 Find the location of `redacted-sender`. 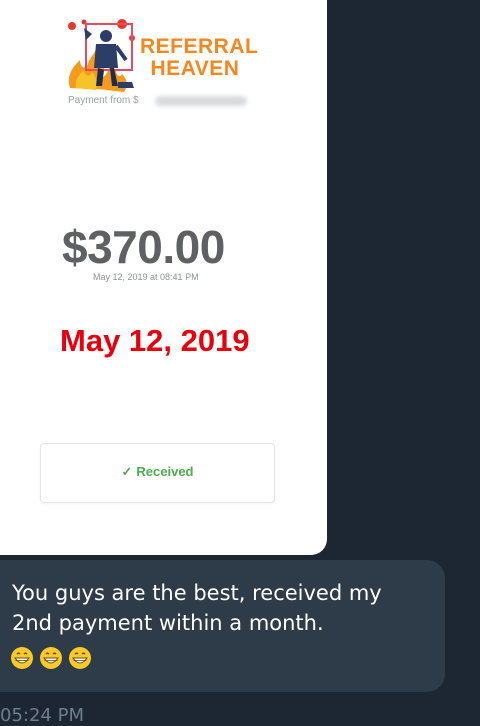

redacted-sender is located at coordinates (201, 101).